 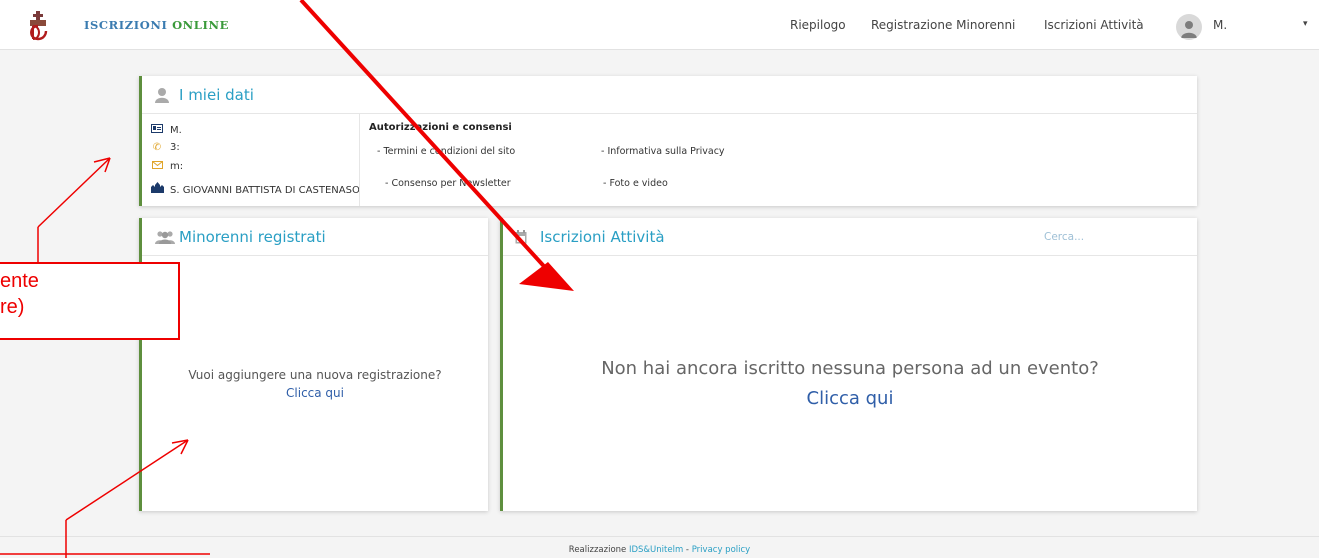 I want to click on footer-privacy-link: Privacy policy, so click(x=721, y=550).